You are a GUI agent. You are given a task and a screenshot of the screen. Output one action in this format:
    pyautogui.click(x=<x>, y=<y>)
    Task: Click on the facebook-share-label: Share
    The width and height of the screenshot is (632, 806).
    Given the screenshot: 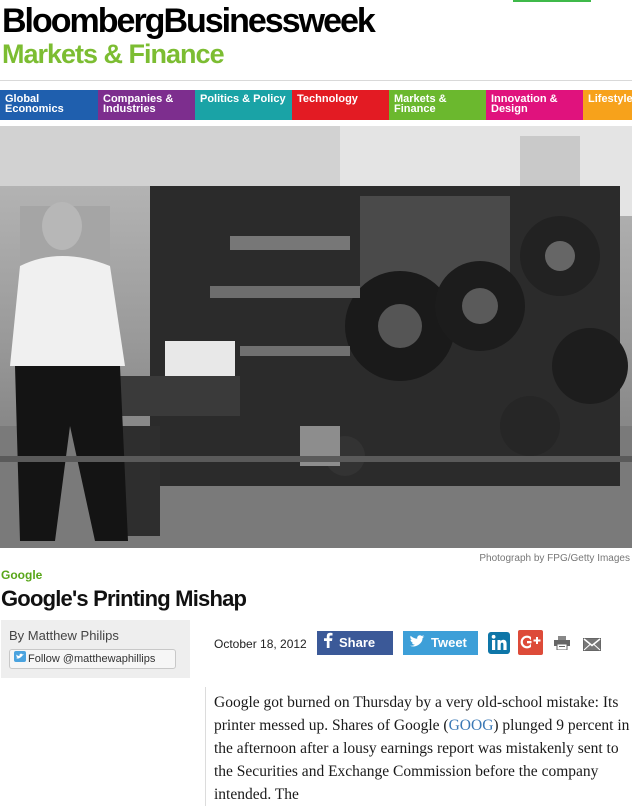 What is the action you would take?
    pyautogui.click(x=357, y=642)
    